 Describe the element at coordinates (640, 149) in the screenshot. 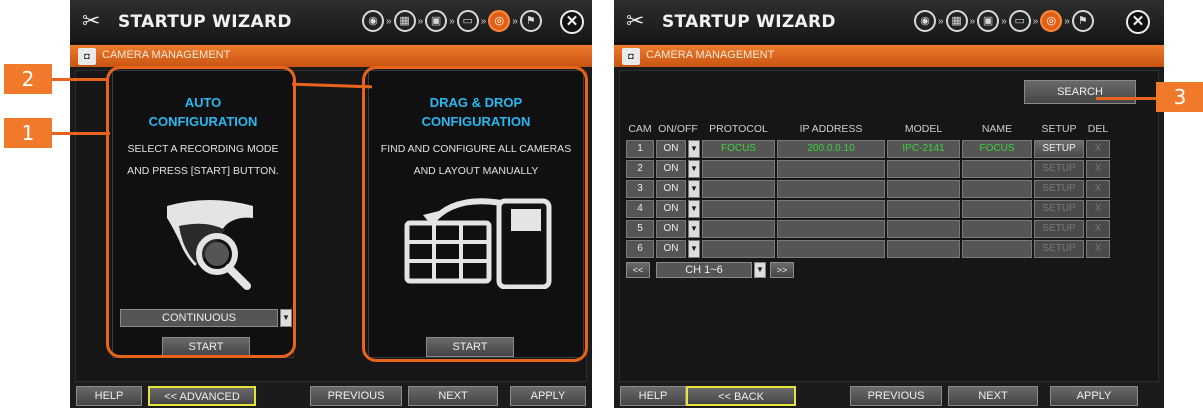

I see `cam-number: 1` at that location.